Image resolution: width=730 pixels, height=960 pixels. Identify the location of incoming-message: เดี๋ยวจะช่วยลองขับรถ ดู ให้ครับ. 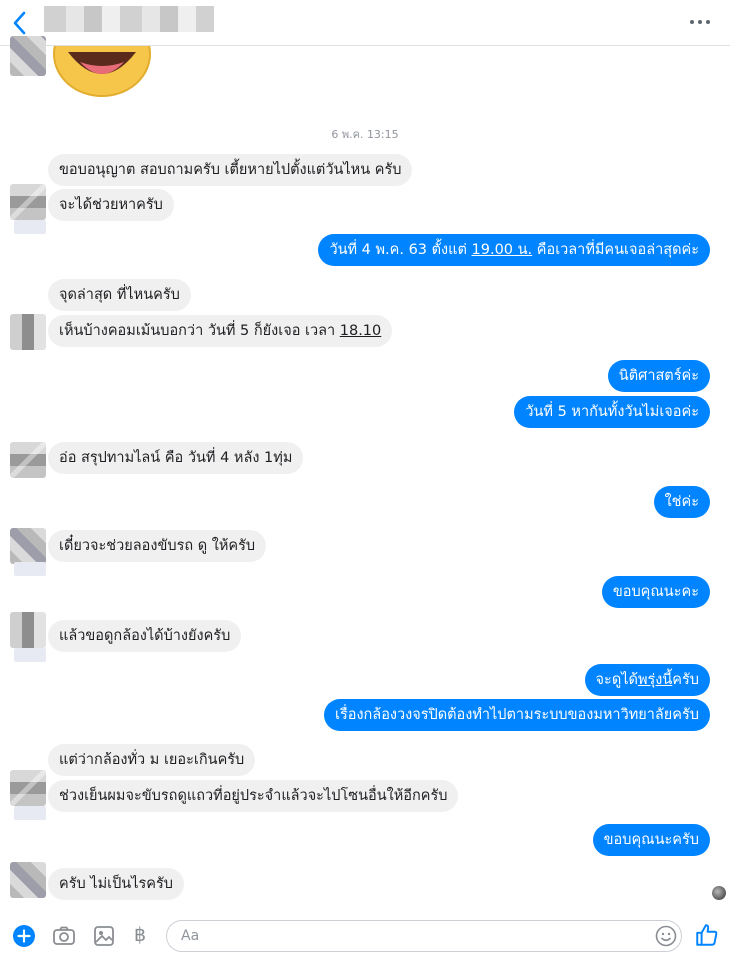
(157, 546).